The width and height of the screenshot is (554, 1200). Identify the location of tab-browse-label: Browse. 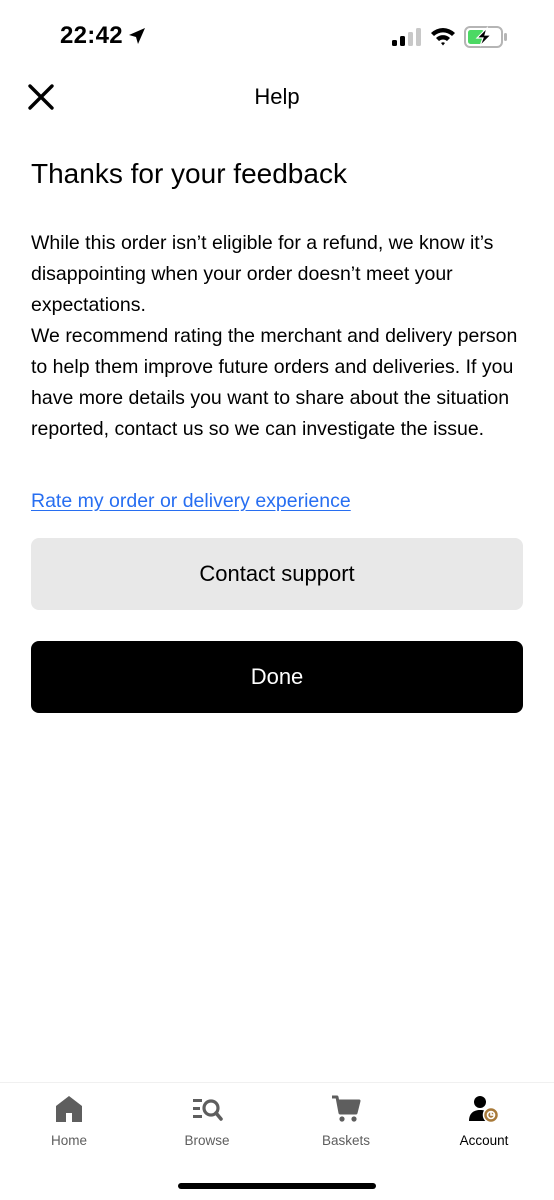
(207, 1140).